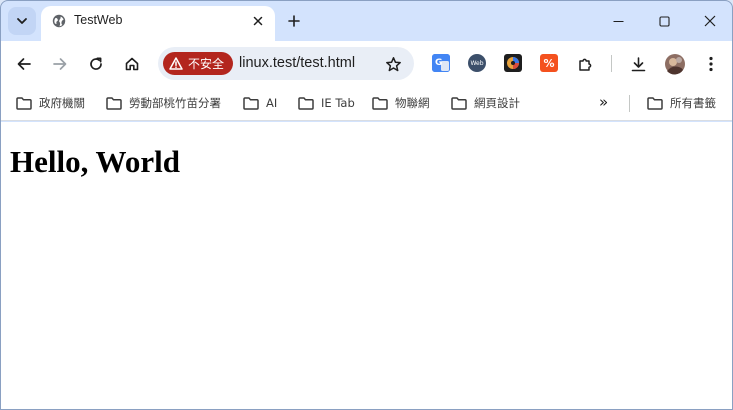  I want to click on percent-extension-icon: %, so click(549, 63).